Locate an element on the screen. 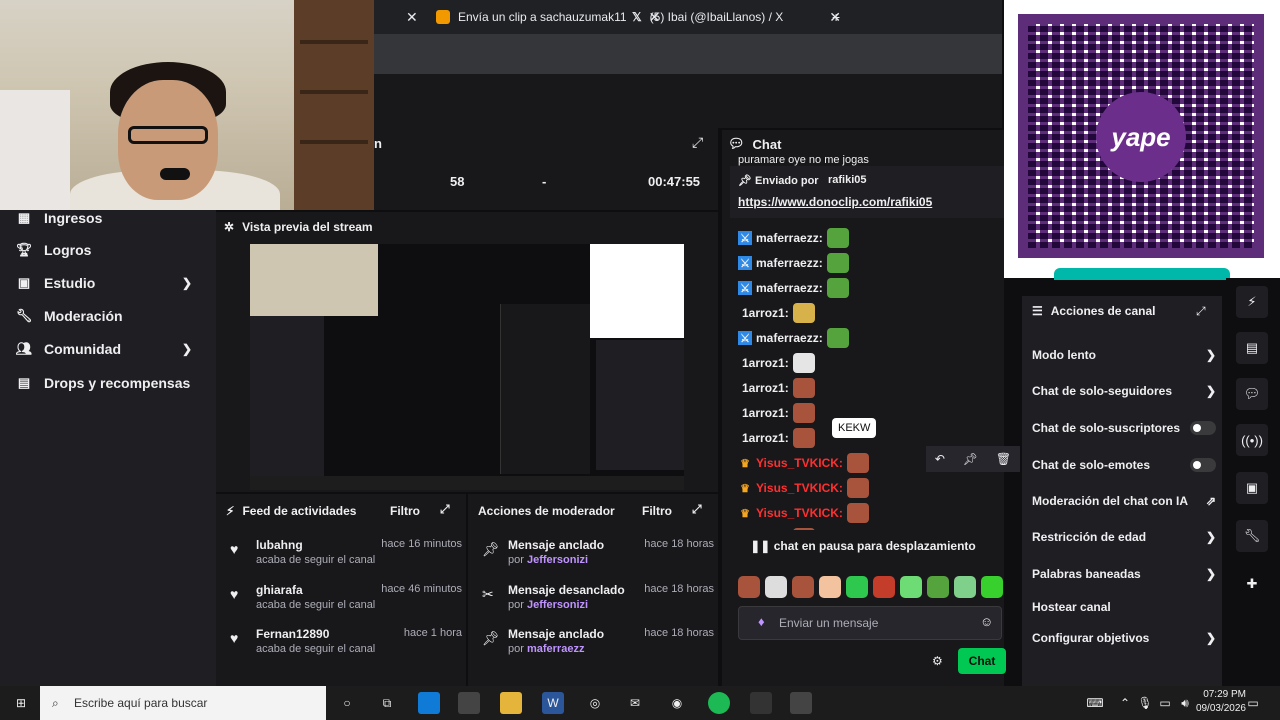  layout-icon: ▣ is located at coordinates (1252, 488).